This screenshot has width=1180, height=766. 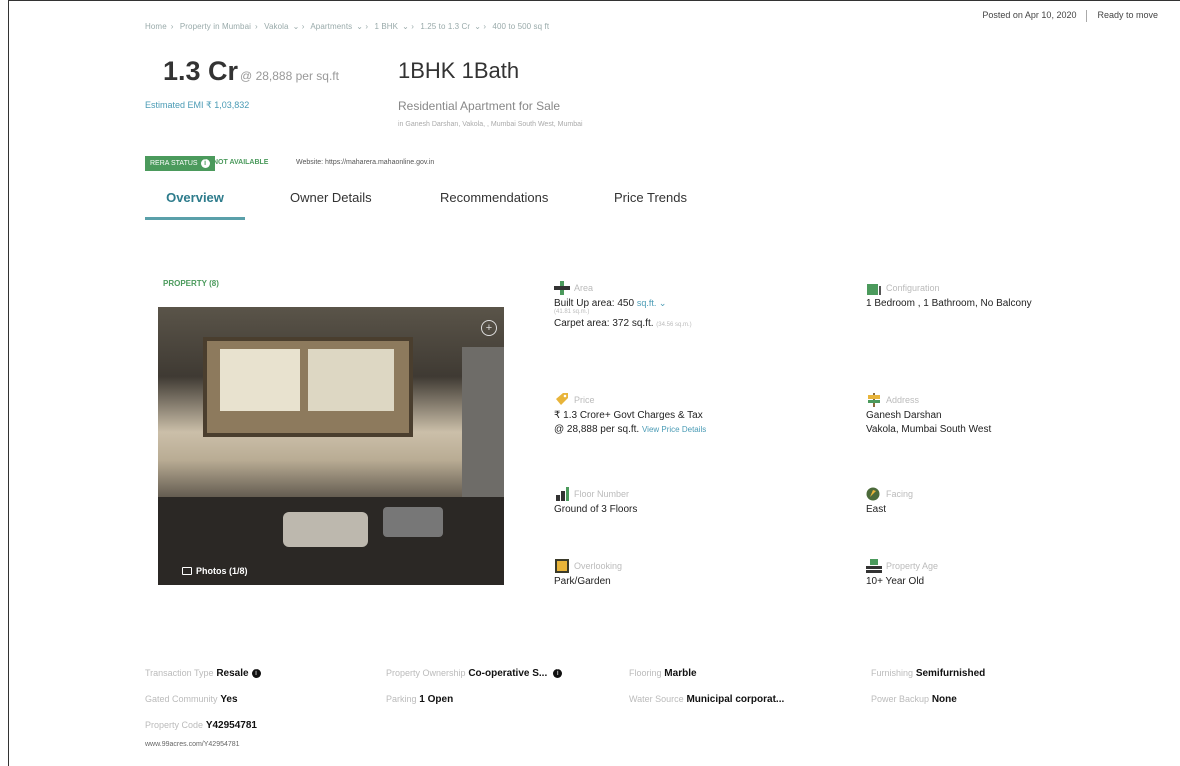 What do you see at coordinates (944, 699) in the screenshot?
I see `power-backup-value: None` at bounding box center [944, 699].